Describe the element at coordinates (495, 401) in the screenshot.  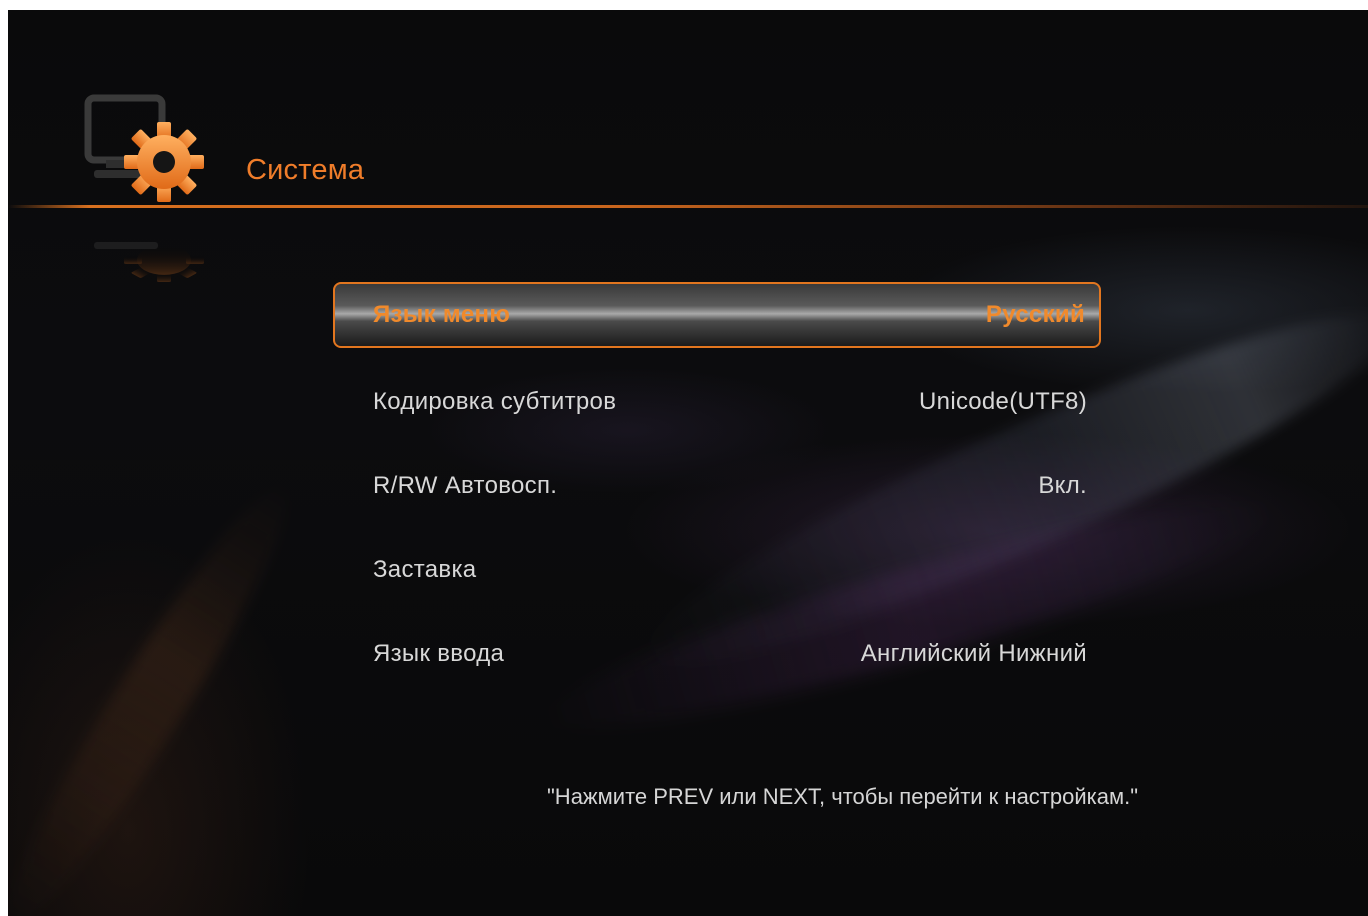
I see `menu-item-label: Кодировка субтитров` at that location.